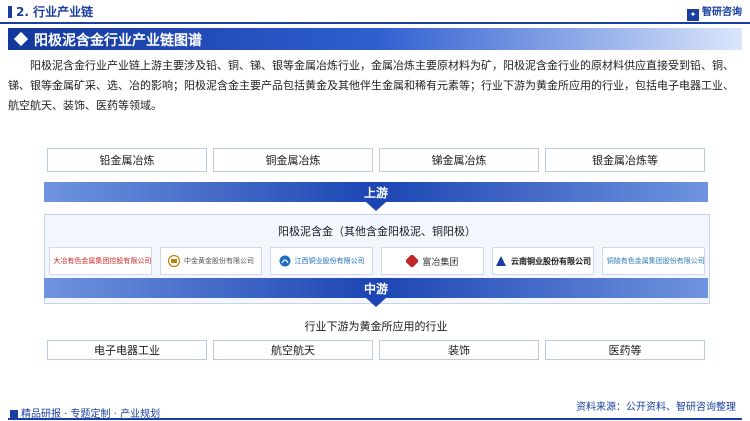  Describe the element at coordinates (376, 192) in the screenshot. I see `upstream-band: 上游` at that location.